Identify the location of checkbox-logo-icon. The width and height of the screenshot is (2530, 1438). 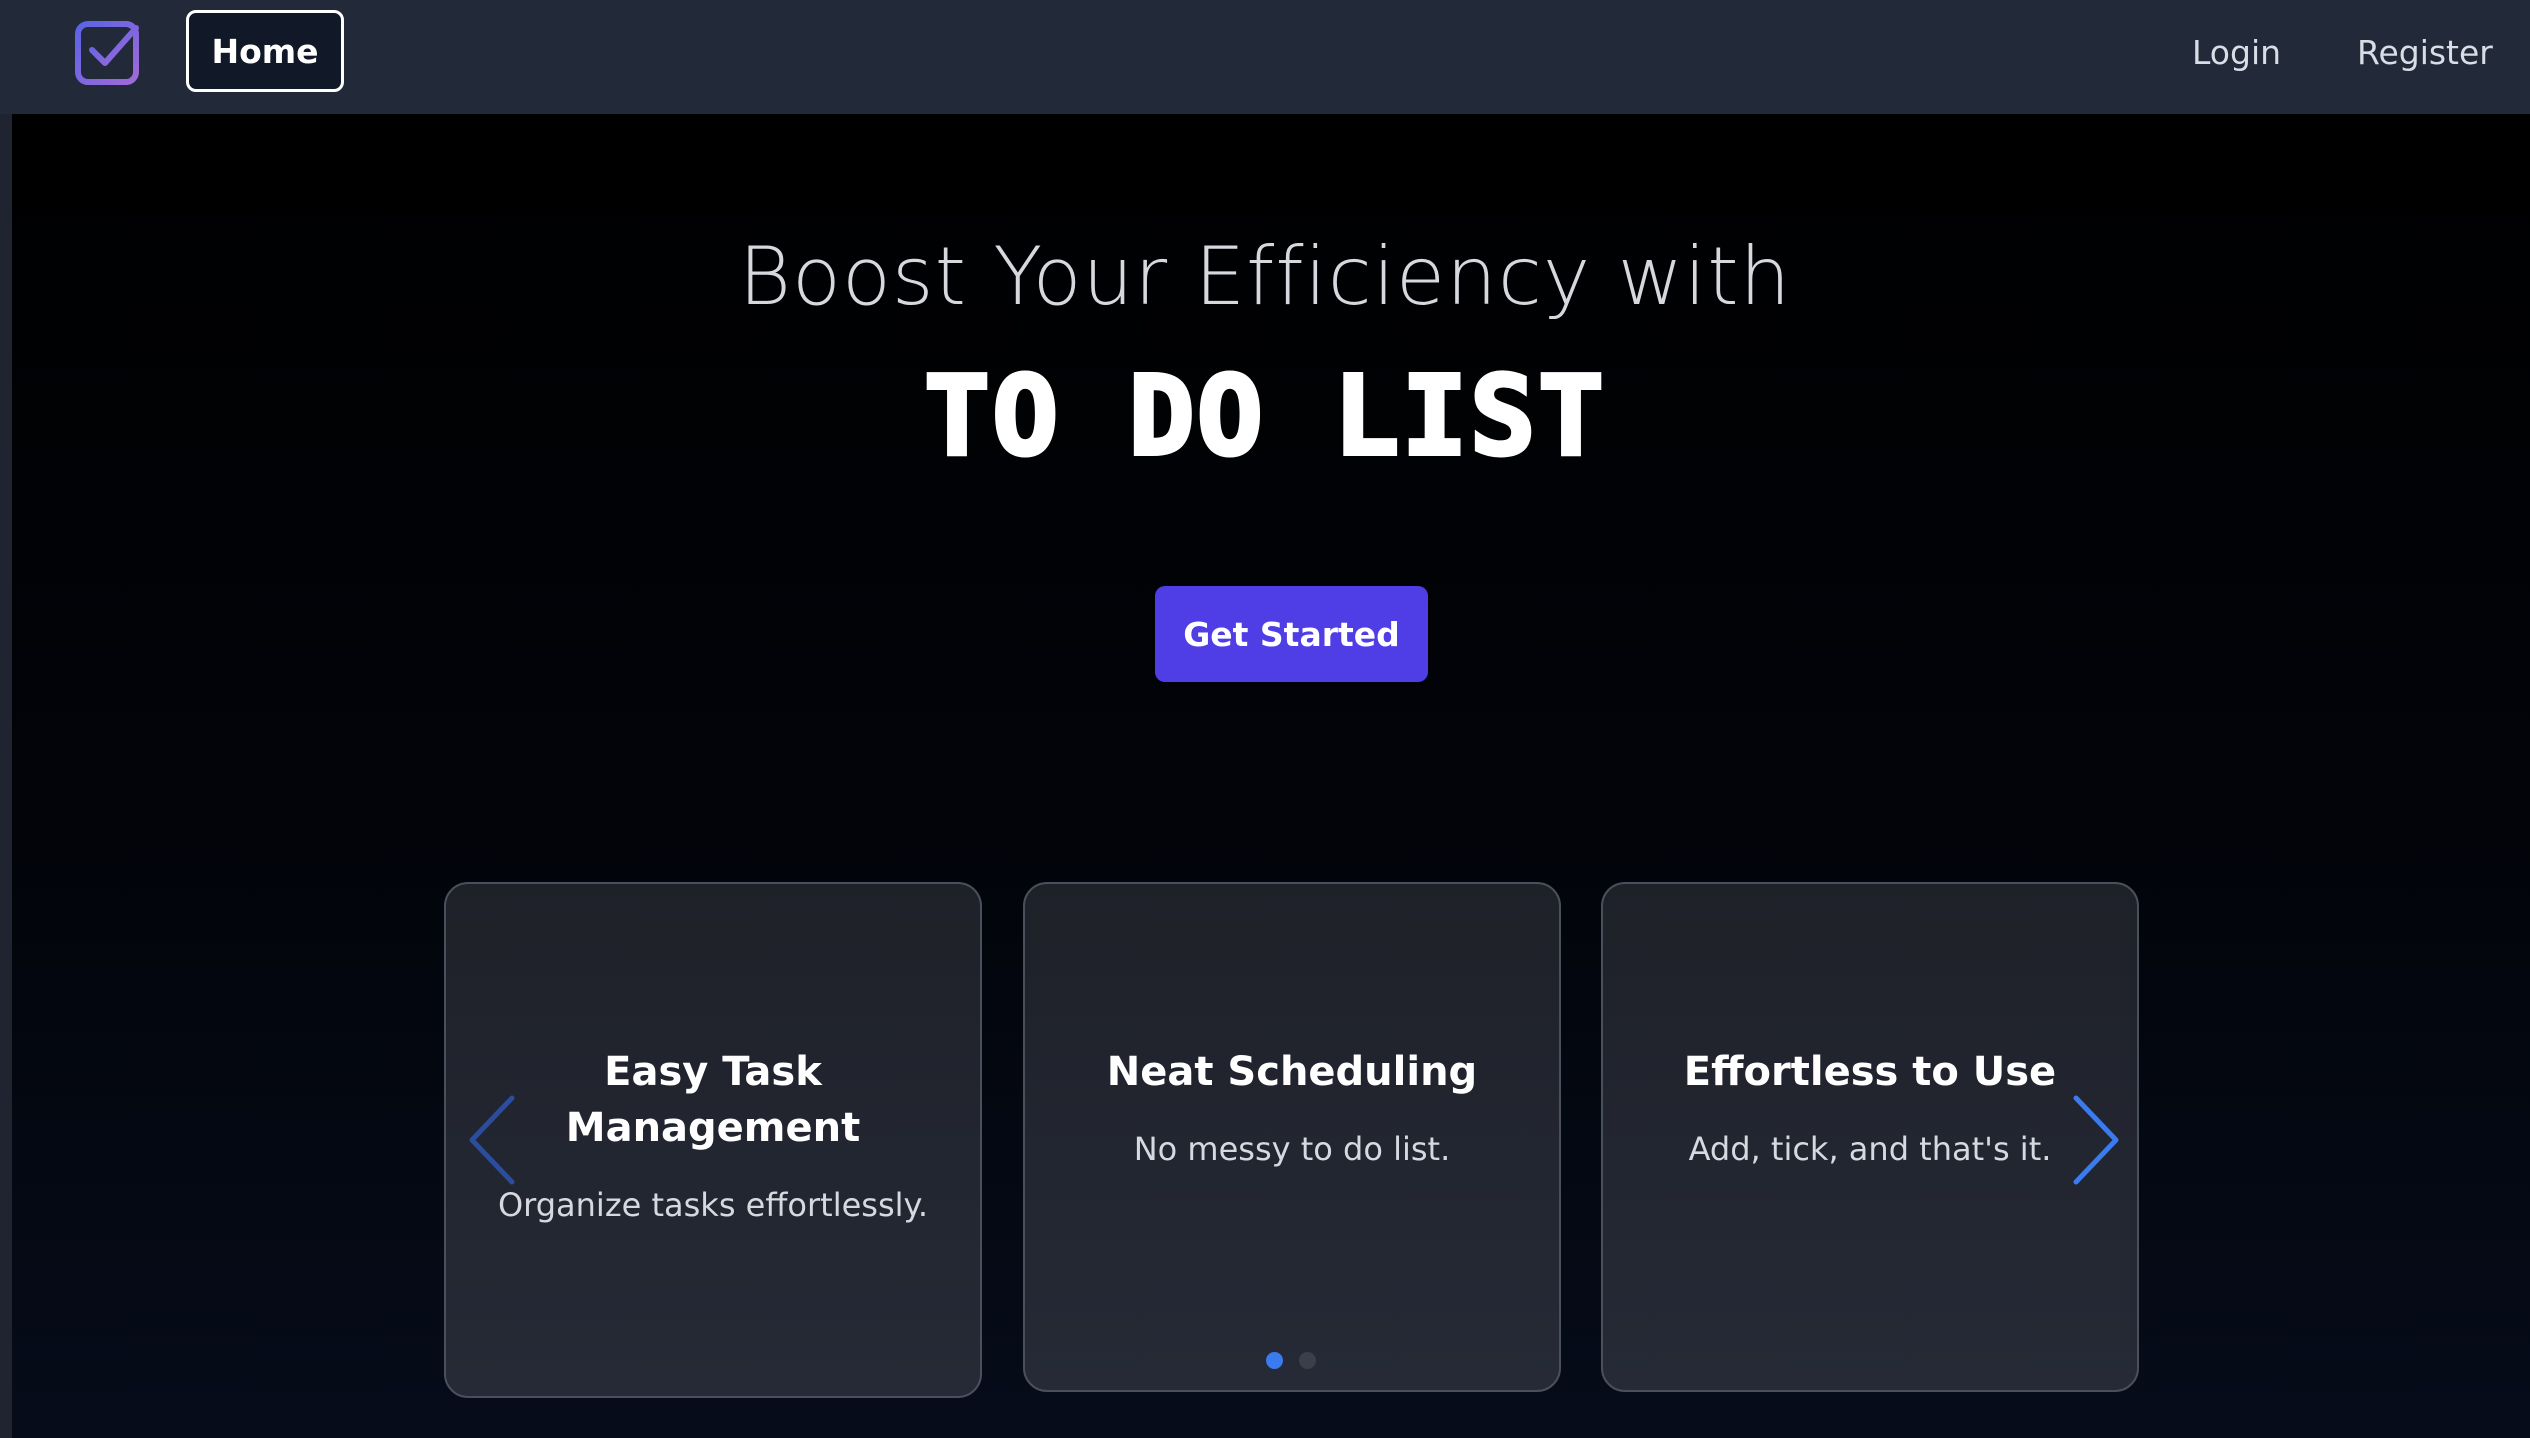
(108, 52).